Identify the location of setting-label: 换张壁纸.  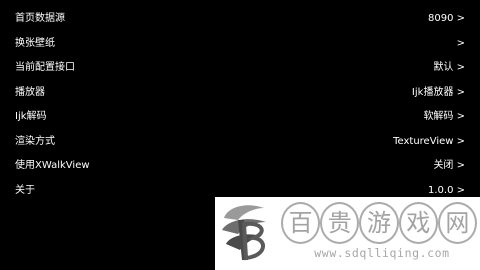
(35, 43).